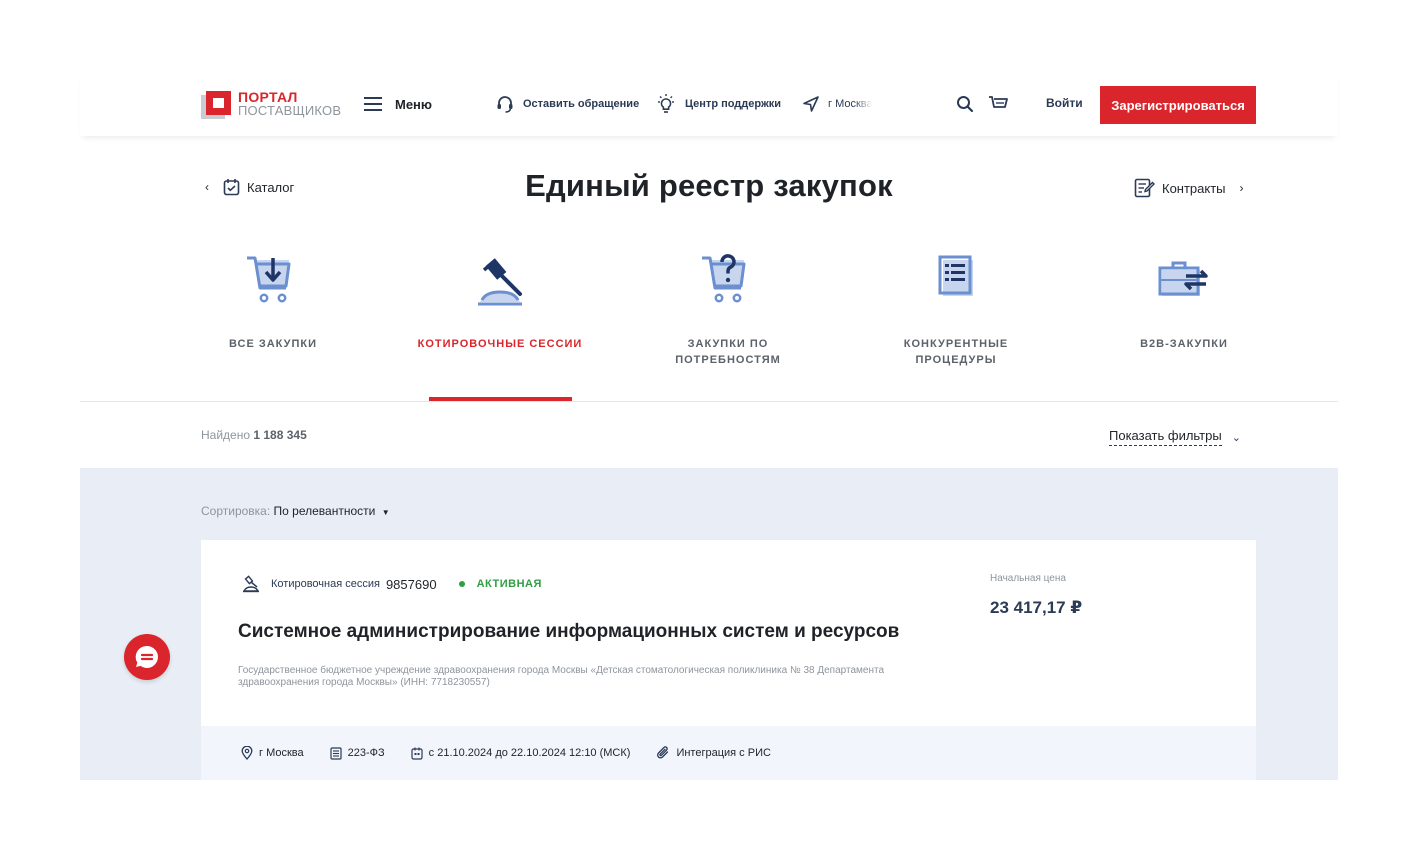 This screenshot has height=860, width=1418. Describe the element at coordinates (1036, 607) in the screenshot. I see `price-value: 23 417,17 ₽` at that location.